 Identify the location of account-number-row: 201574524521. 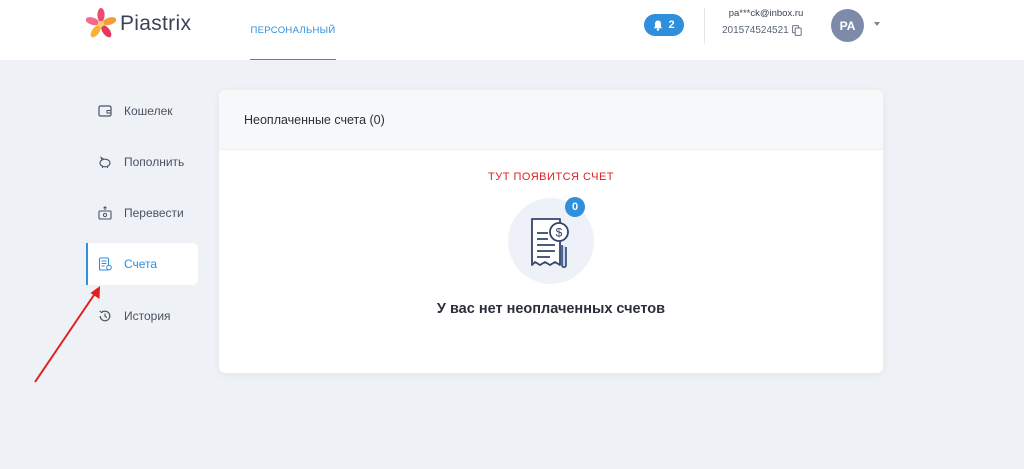
(762, 30).